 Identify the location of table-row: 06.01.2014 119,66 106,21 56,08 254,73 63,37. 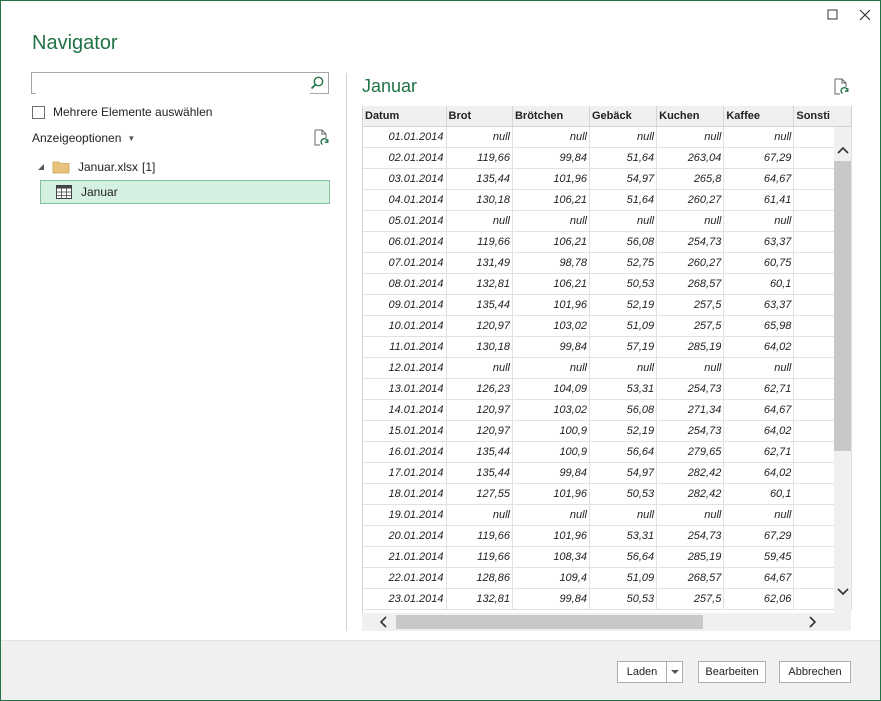
(607, 242).